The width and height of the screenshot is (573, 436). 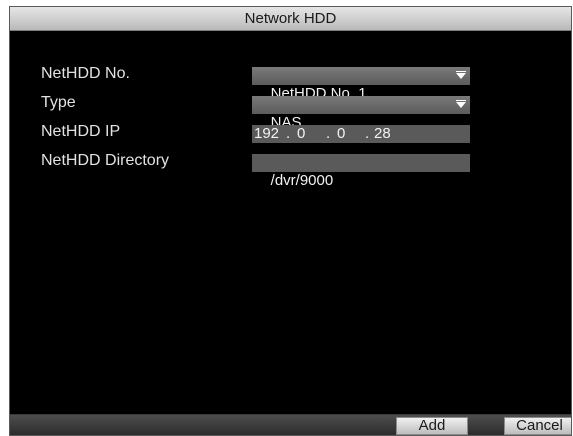 What do you see at coordinates (302, 180) in the screenshot?
I see `nethdd-directory-value: /dvr/9000` at bounding box center [302, 180].